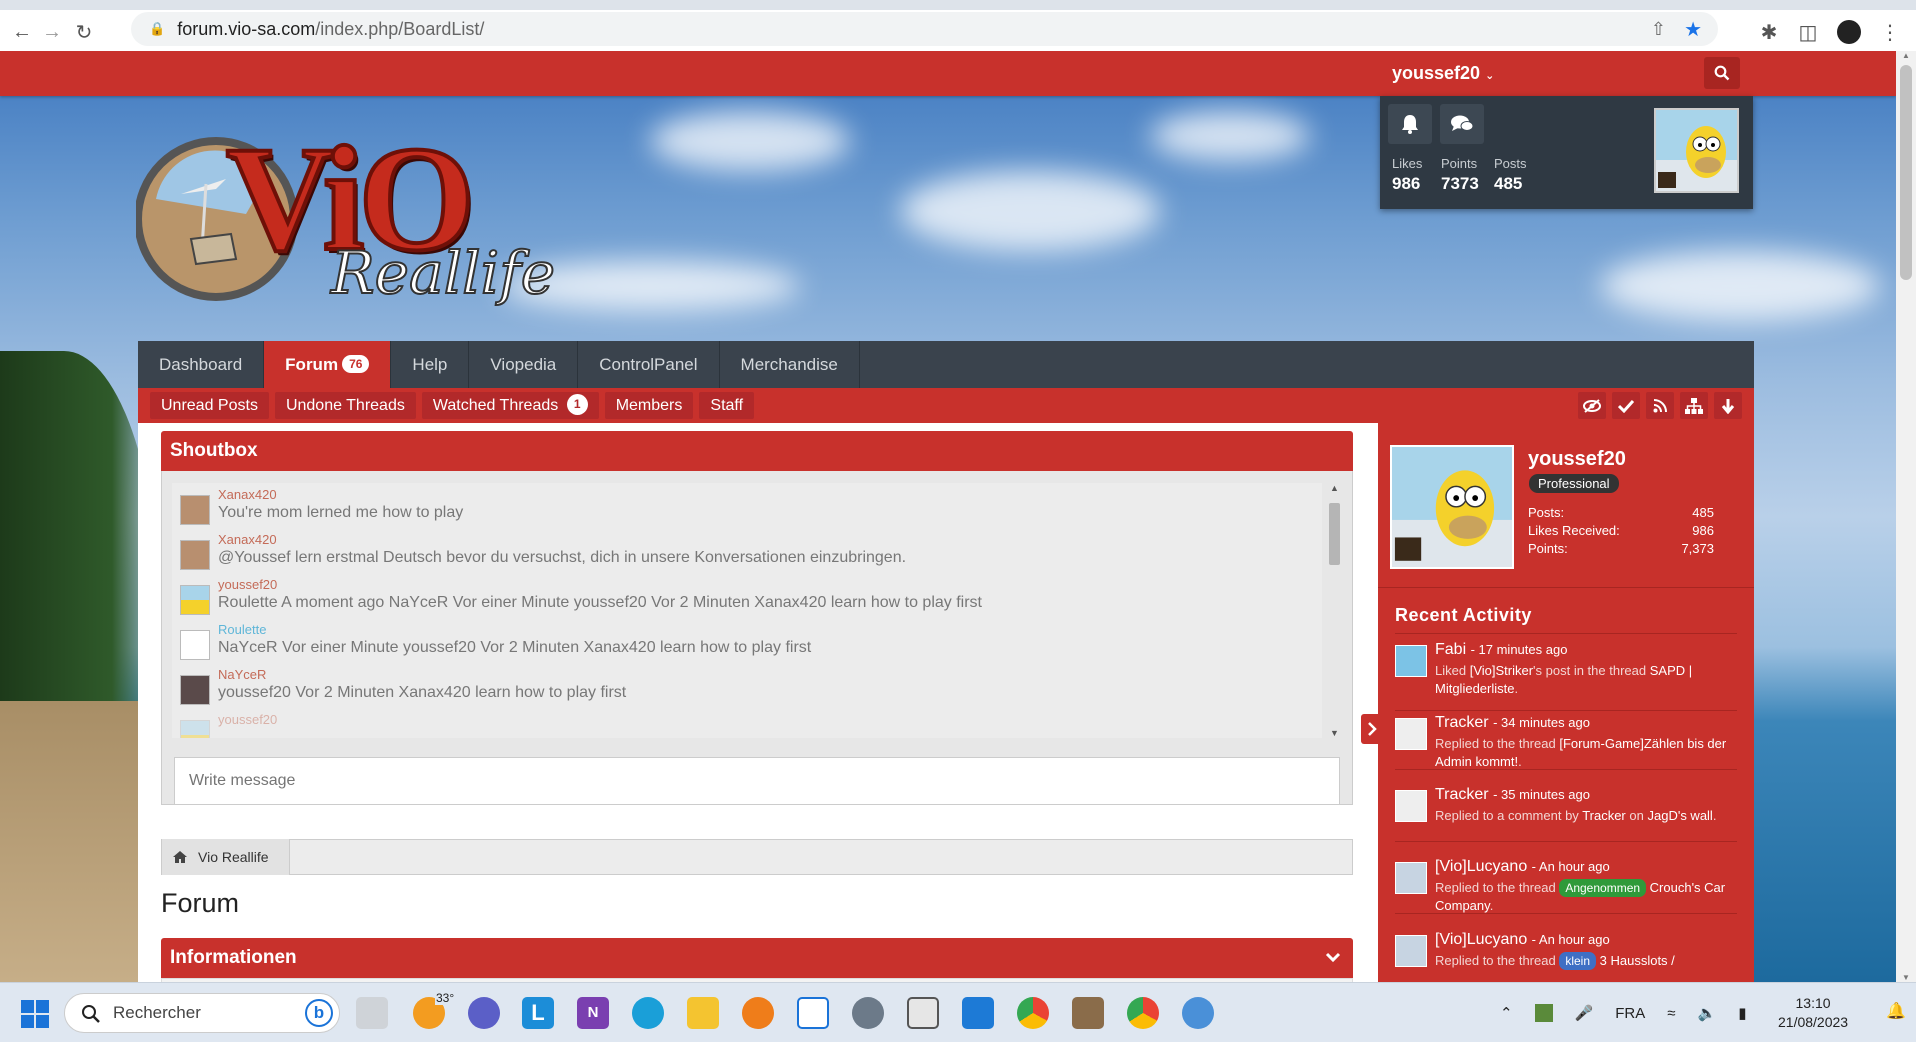 The width and height of the screenshot is (1916, 1042). What do you see at coordinates (538, 1013) in the screenshot?
I see `app-l-icon: L` at bounding box center [538, 1013].